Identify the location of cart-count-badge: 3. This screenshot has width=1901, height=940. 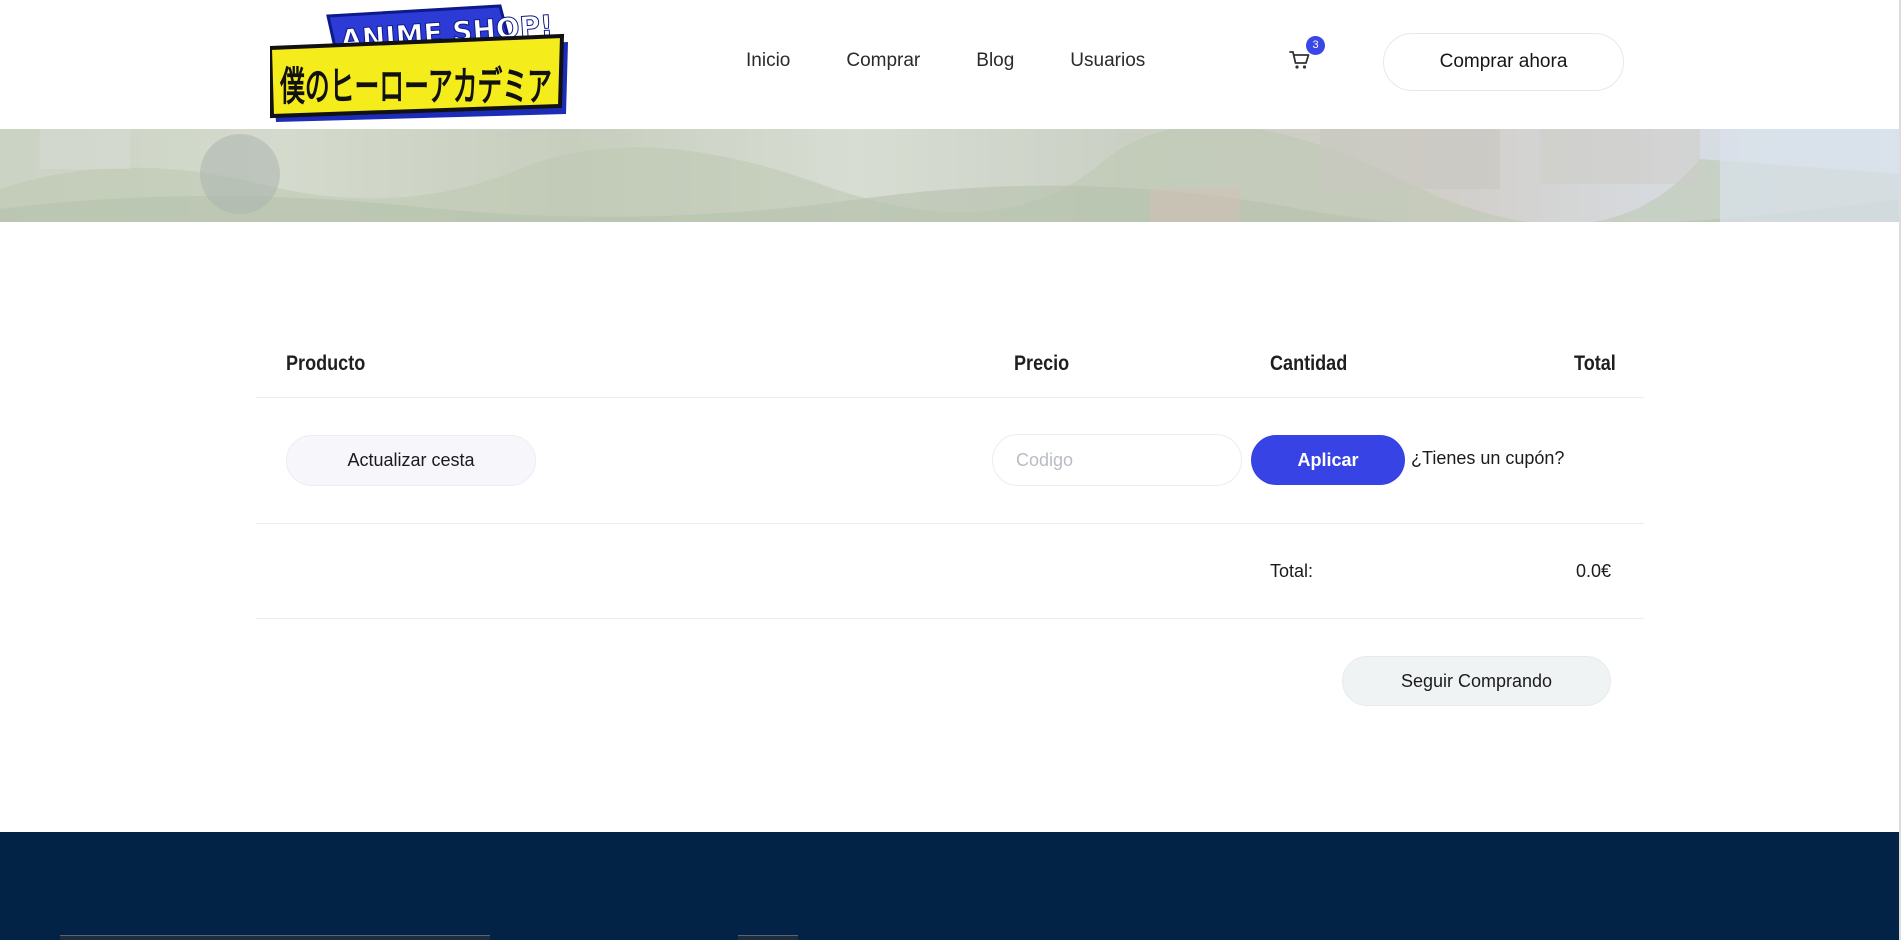
(1315, 45).